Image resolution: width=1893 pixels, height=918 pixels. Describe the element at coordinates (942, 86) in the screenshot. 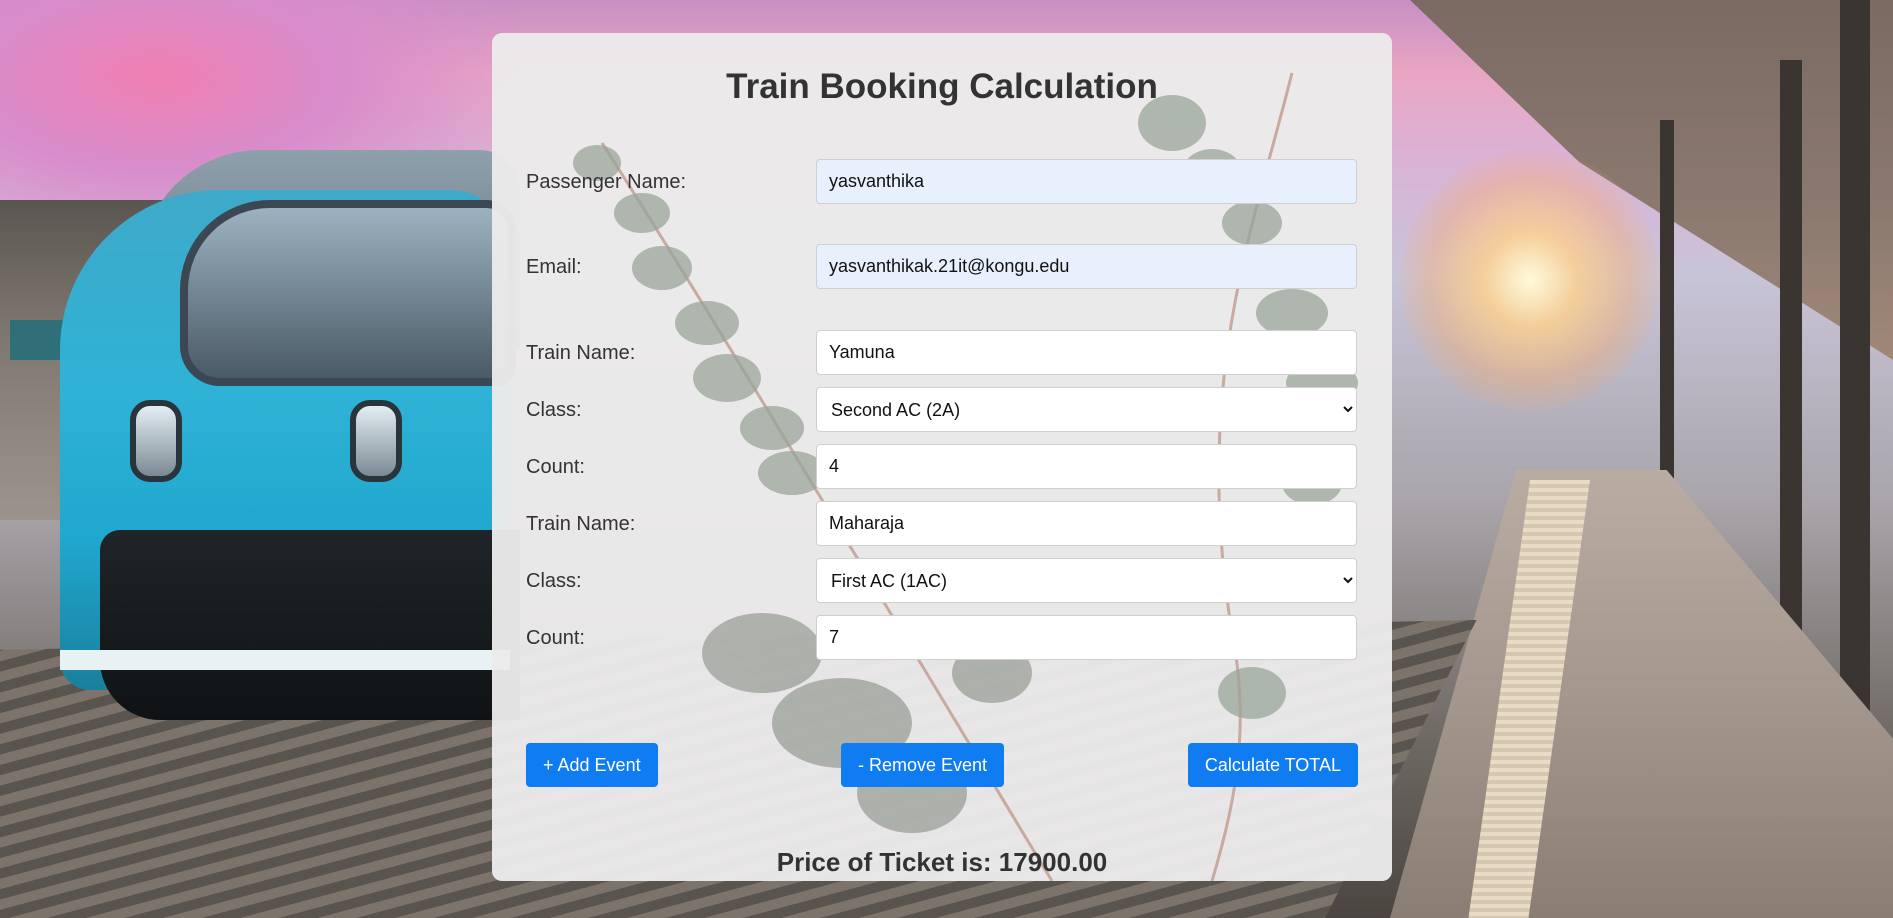

I see `page-title: Train Booking Calculation` at that location.